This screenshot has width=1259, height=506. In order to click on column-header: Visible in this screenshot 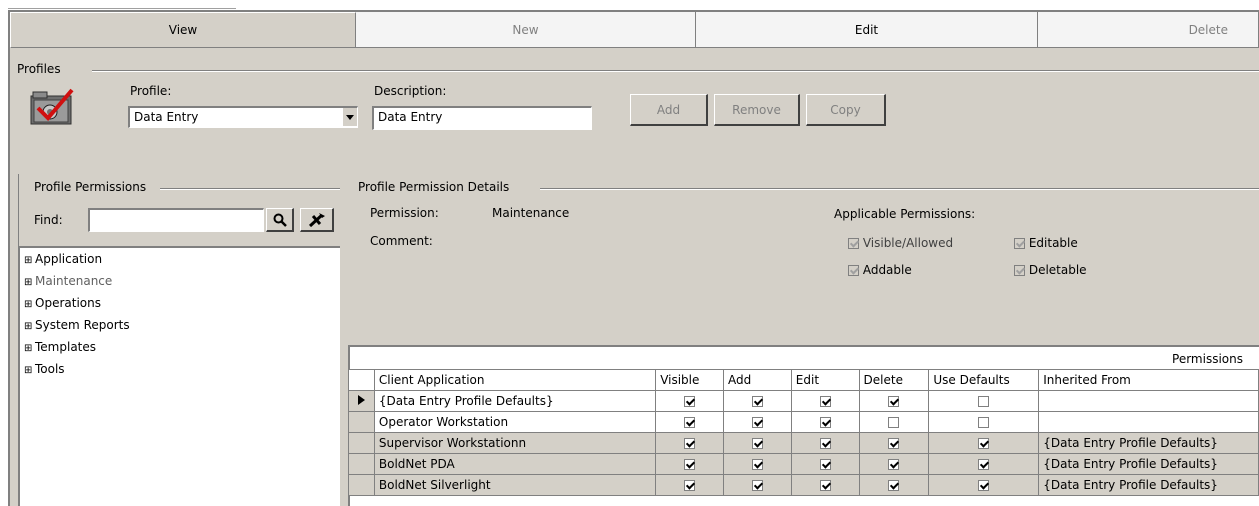, I will do `click(690, 380)`.